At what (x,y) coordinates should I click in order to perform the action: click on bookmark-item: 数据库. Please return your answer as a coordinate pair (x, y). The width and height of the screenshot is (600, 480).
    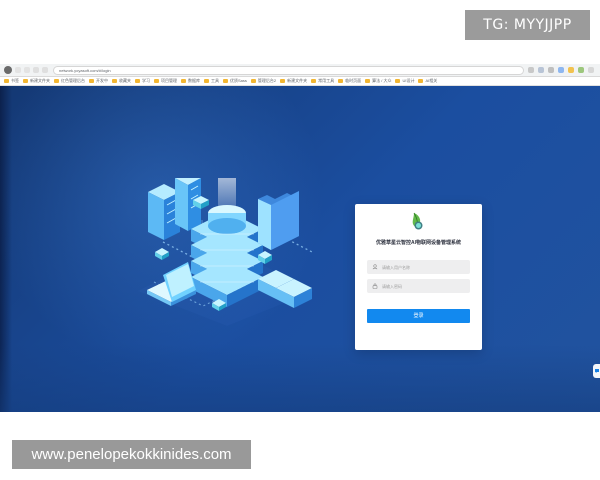
    Looking at the image, I should click on (190, 81).